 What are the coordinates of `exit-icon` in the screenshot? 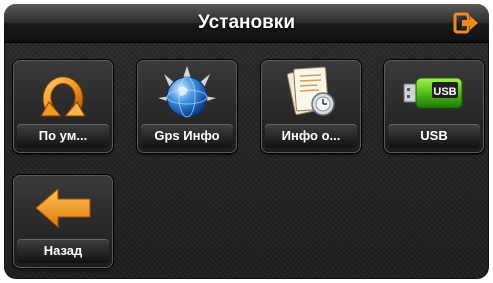 It's located at (465, 23).